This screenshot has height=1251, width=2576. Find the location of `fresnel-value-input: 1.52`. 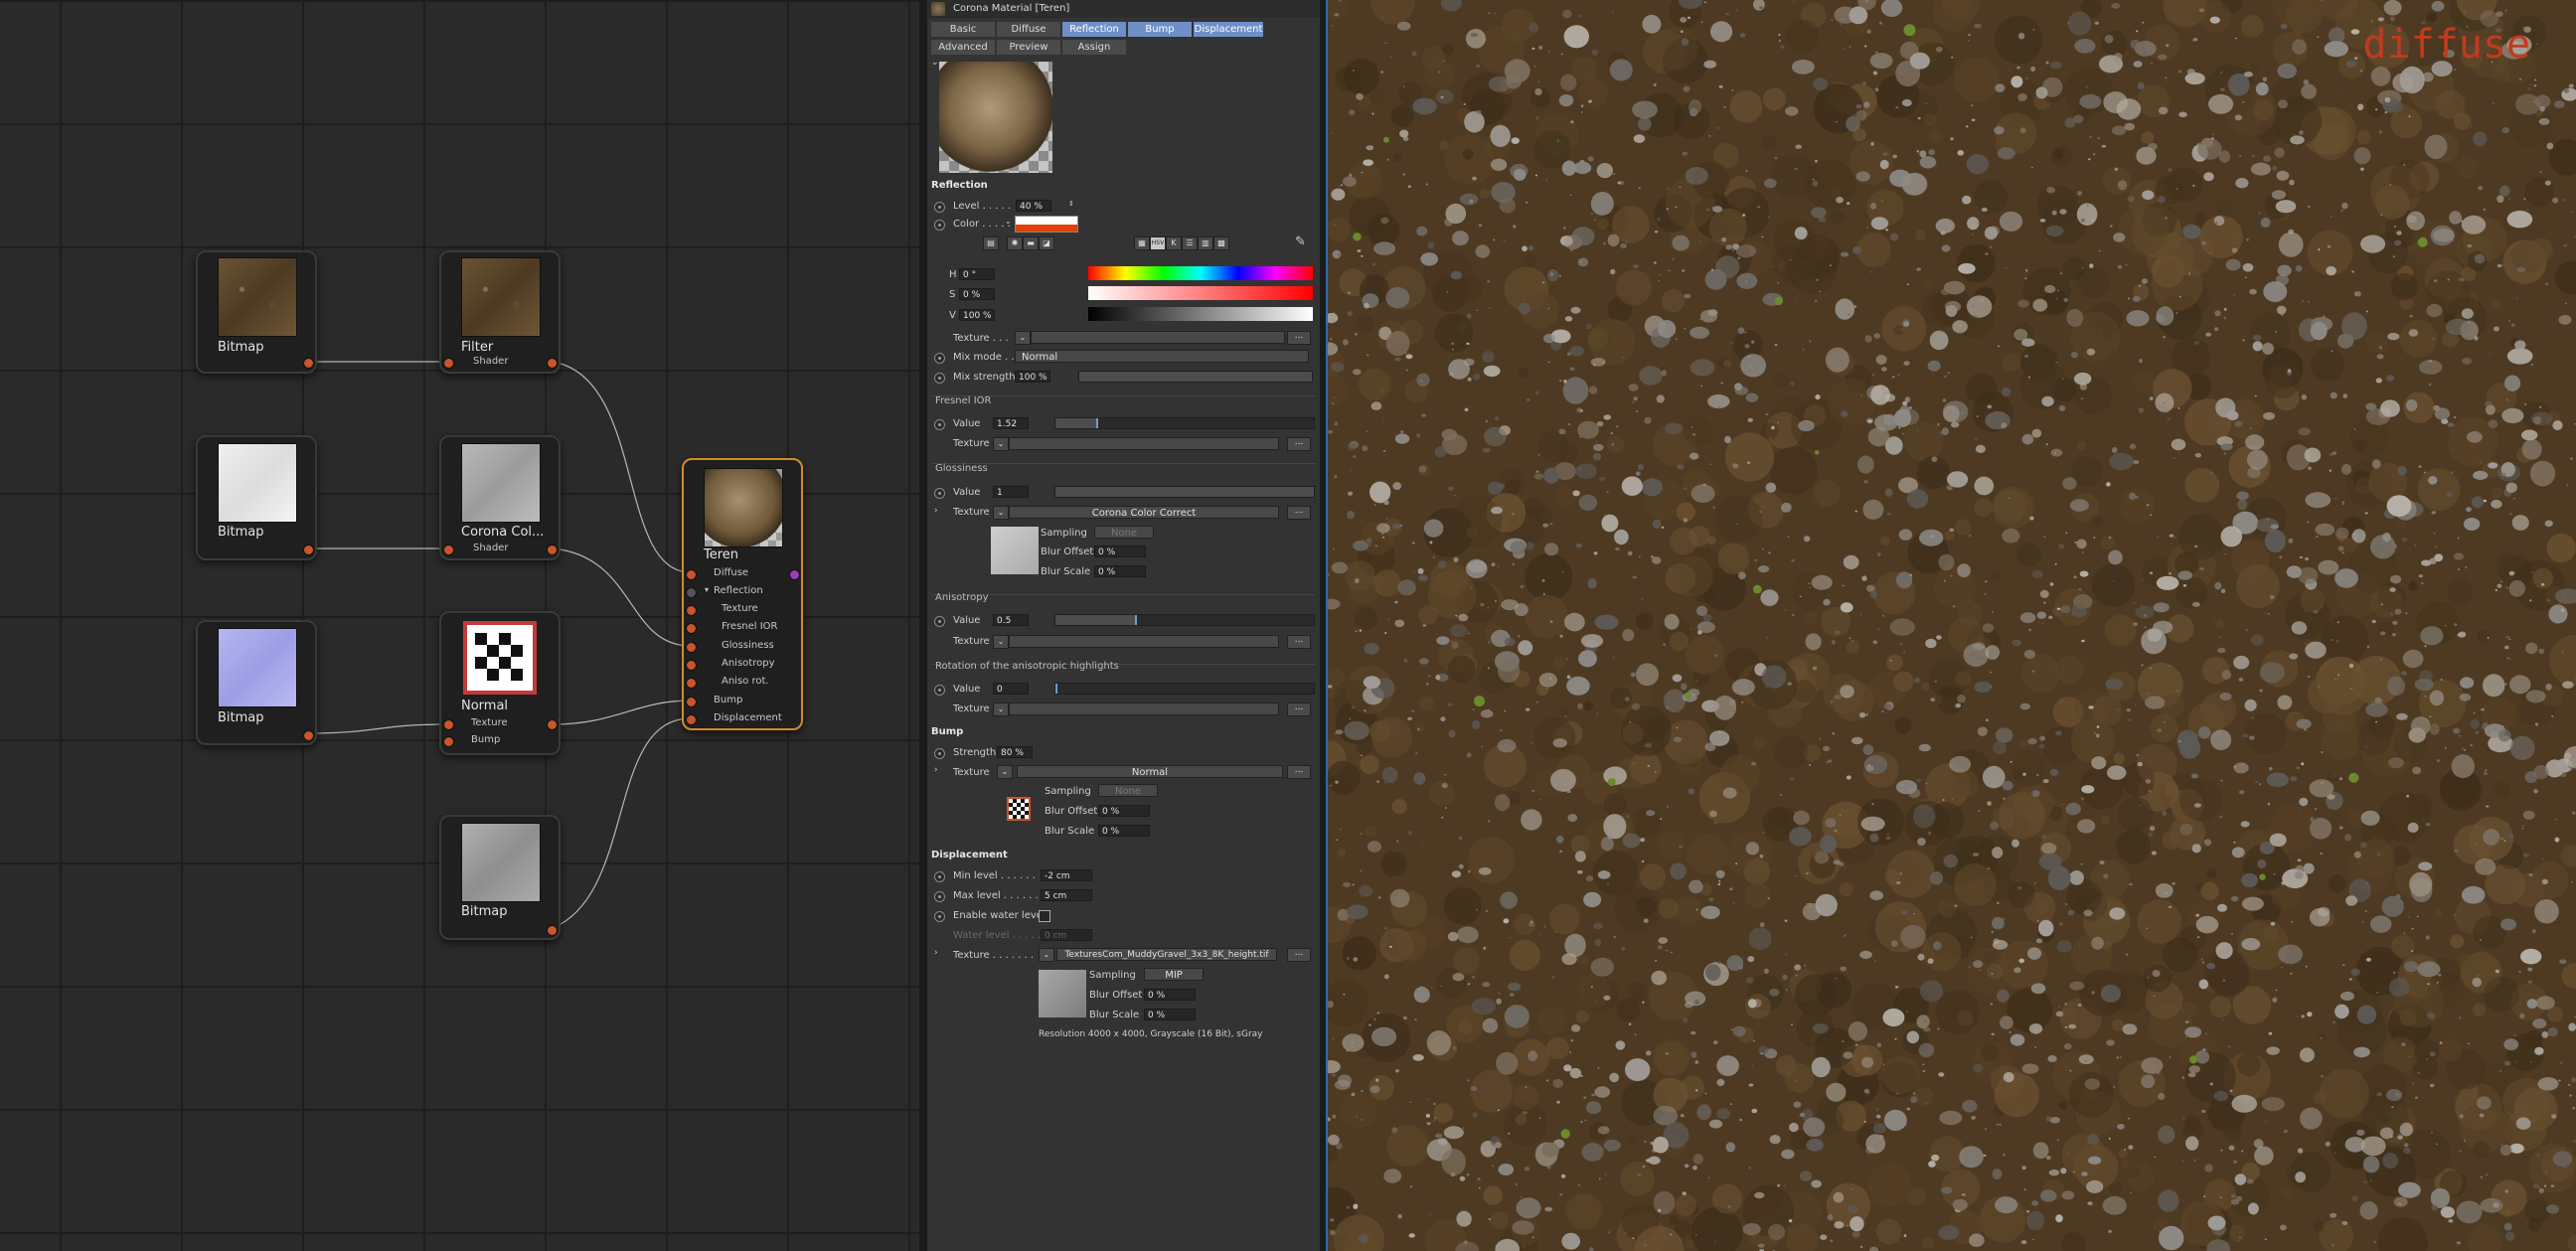

fresnel-value-input: 1.52 is located at coordinates (1011, 423).